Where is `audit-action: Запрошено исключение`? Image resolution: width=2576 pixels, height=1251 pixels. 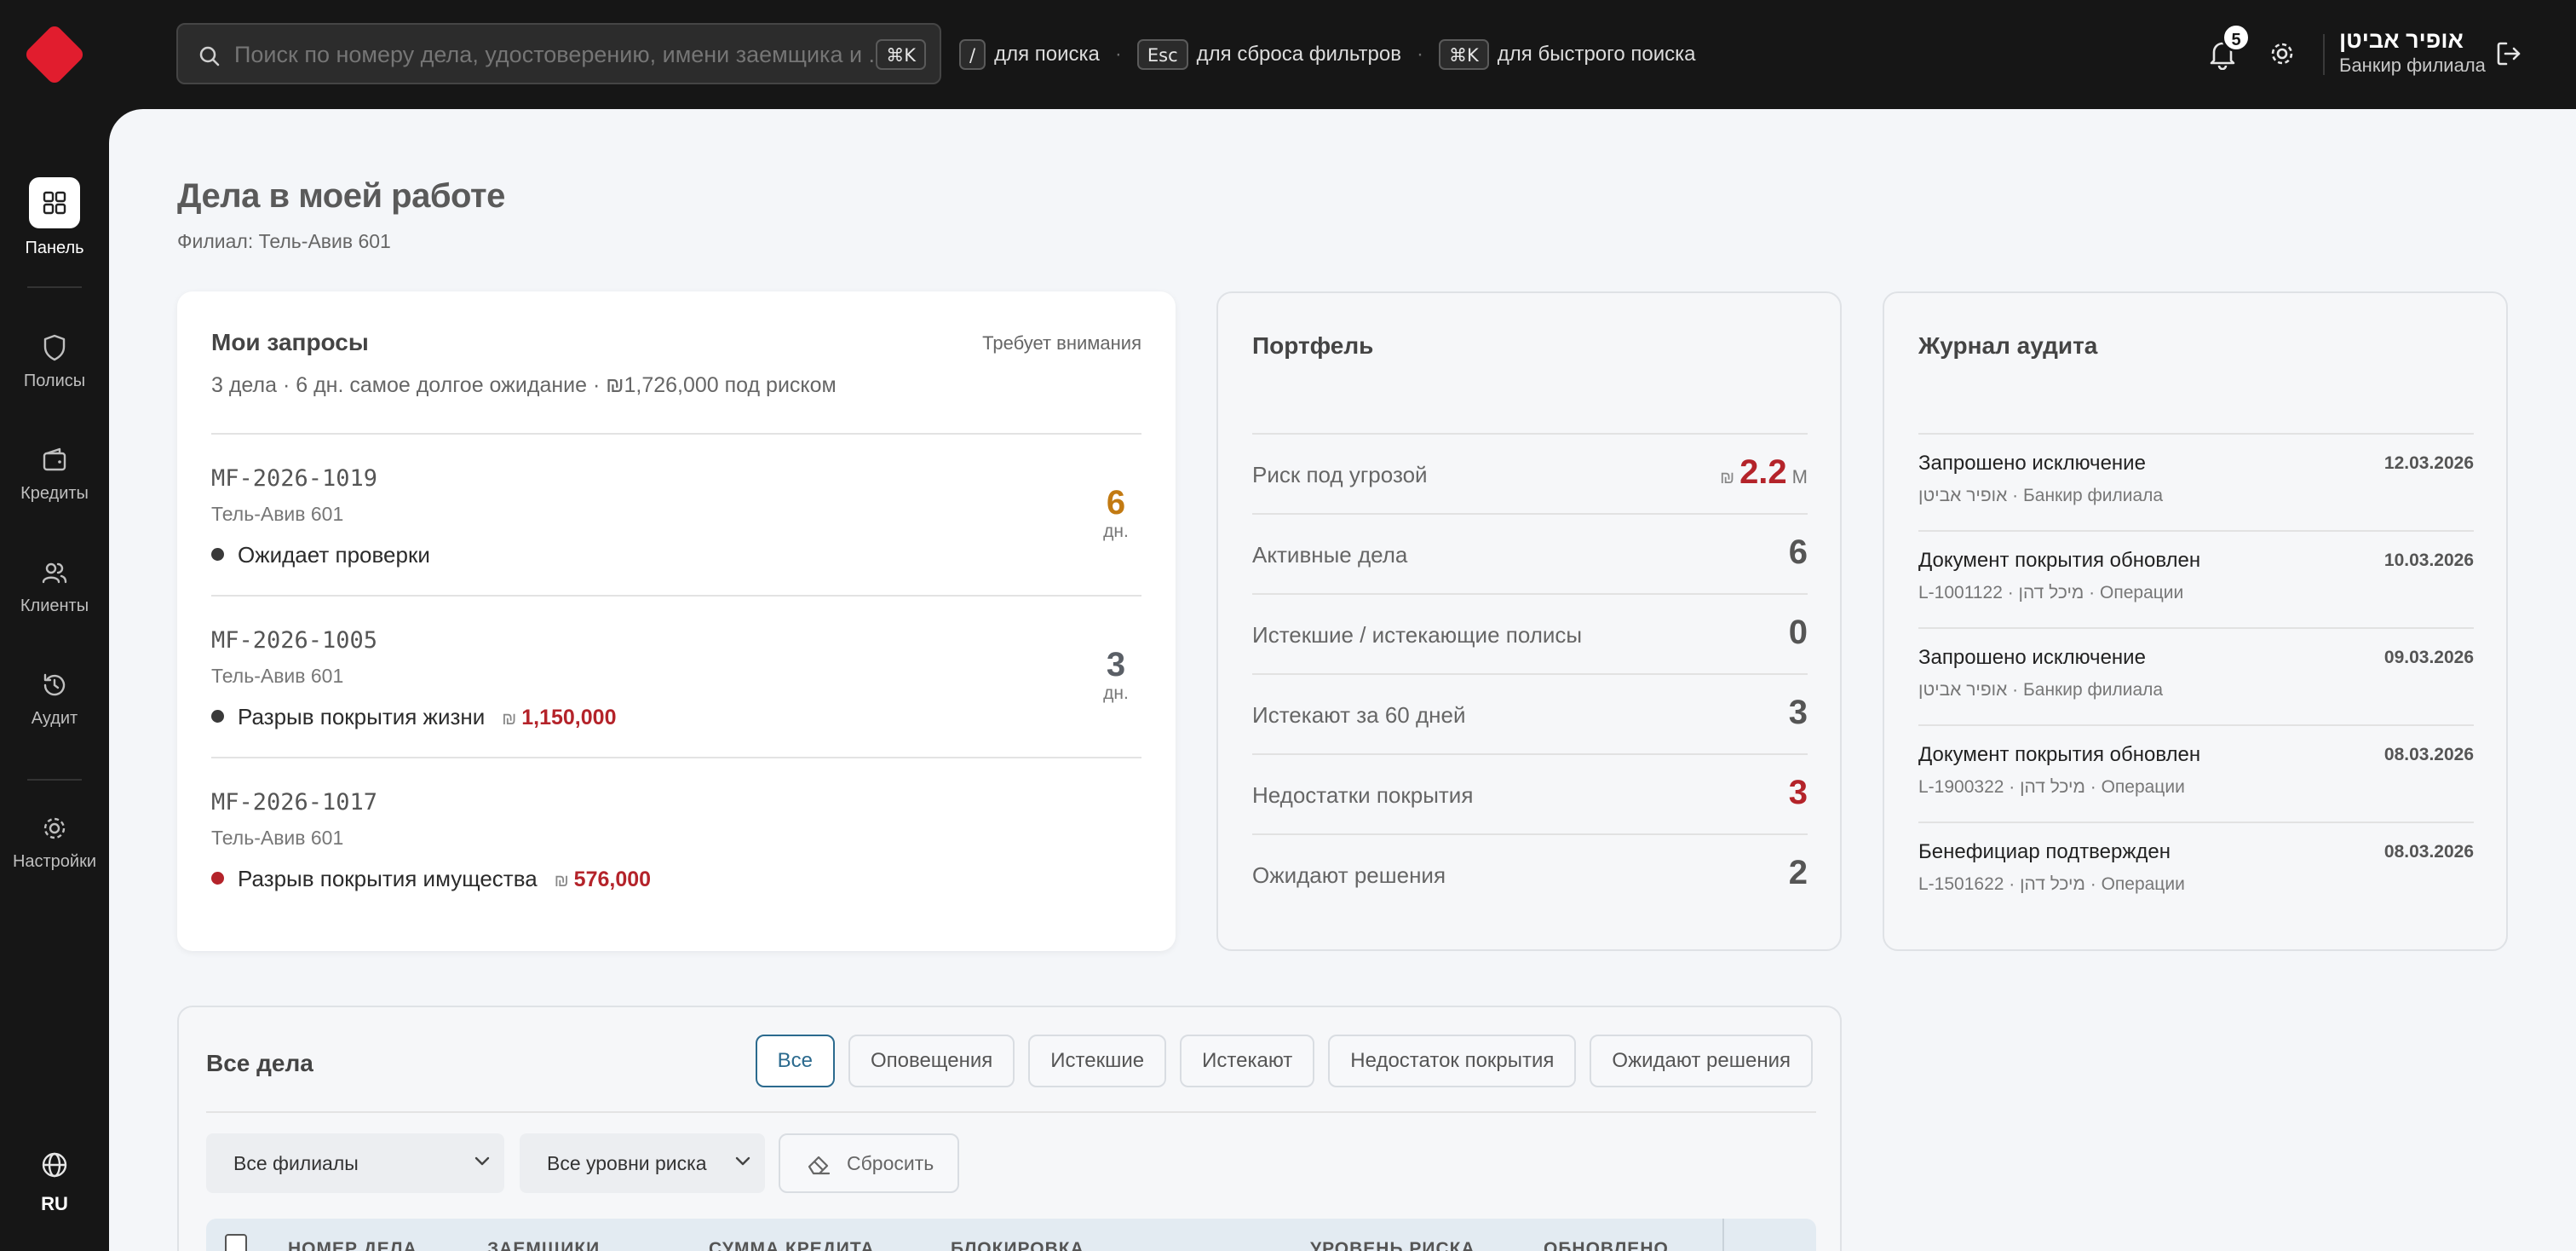
audit-action: Запрошено исключение is located at coordinates (2032, 463).